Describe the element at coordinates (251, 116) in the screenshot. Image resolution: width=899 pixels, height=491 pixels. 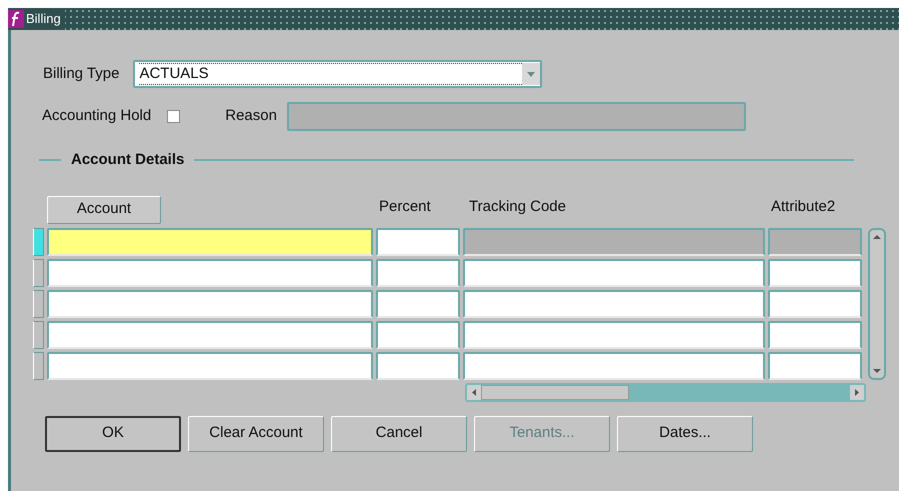
I see `field-label: Reason` at that location.